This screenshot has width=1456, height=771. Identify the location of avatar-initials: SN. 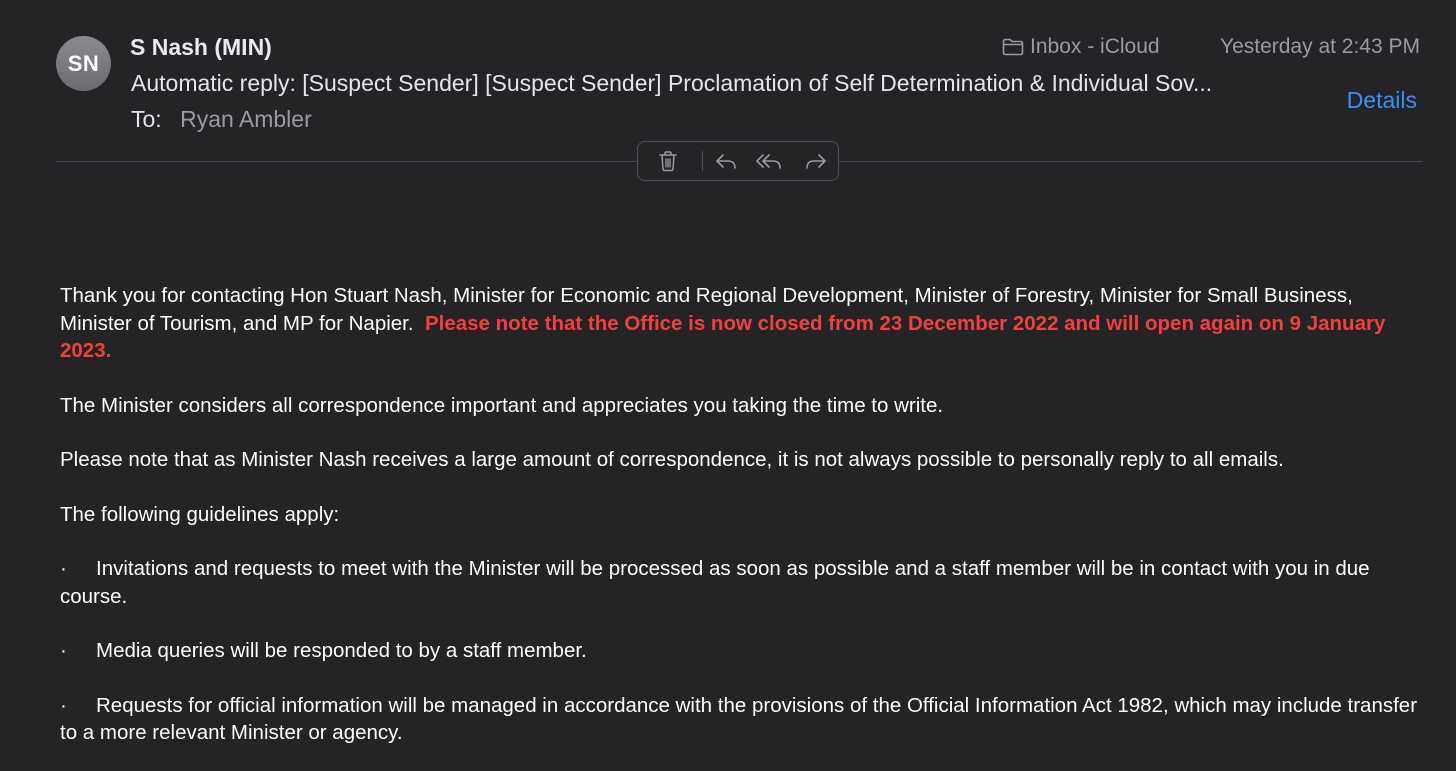
(83, 63).